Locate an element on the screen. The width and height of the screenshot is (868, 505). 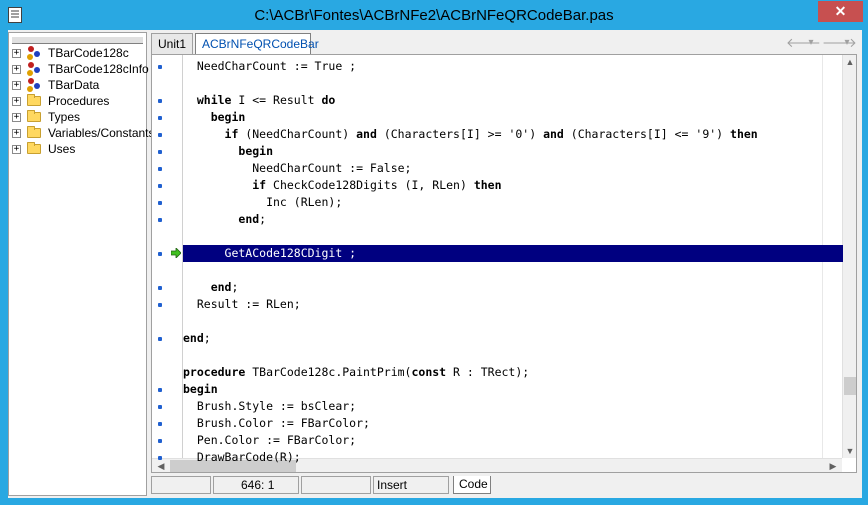
code-line: while I <= Result do is located at coordinates (513, 100).